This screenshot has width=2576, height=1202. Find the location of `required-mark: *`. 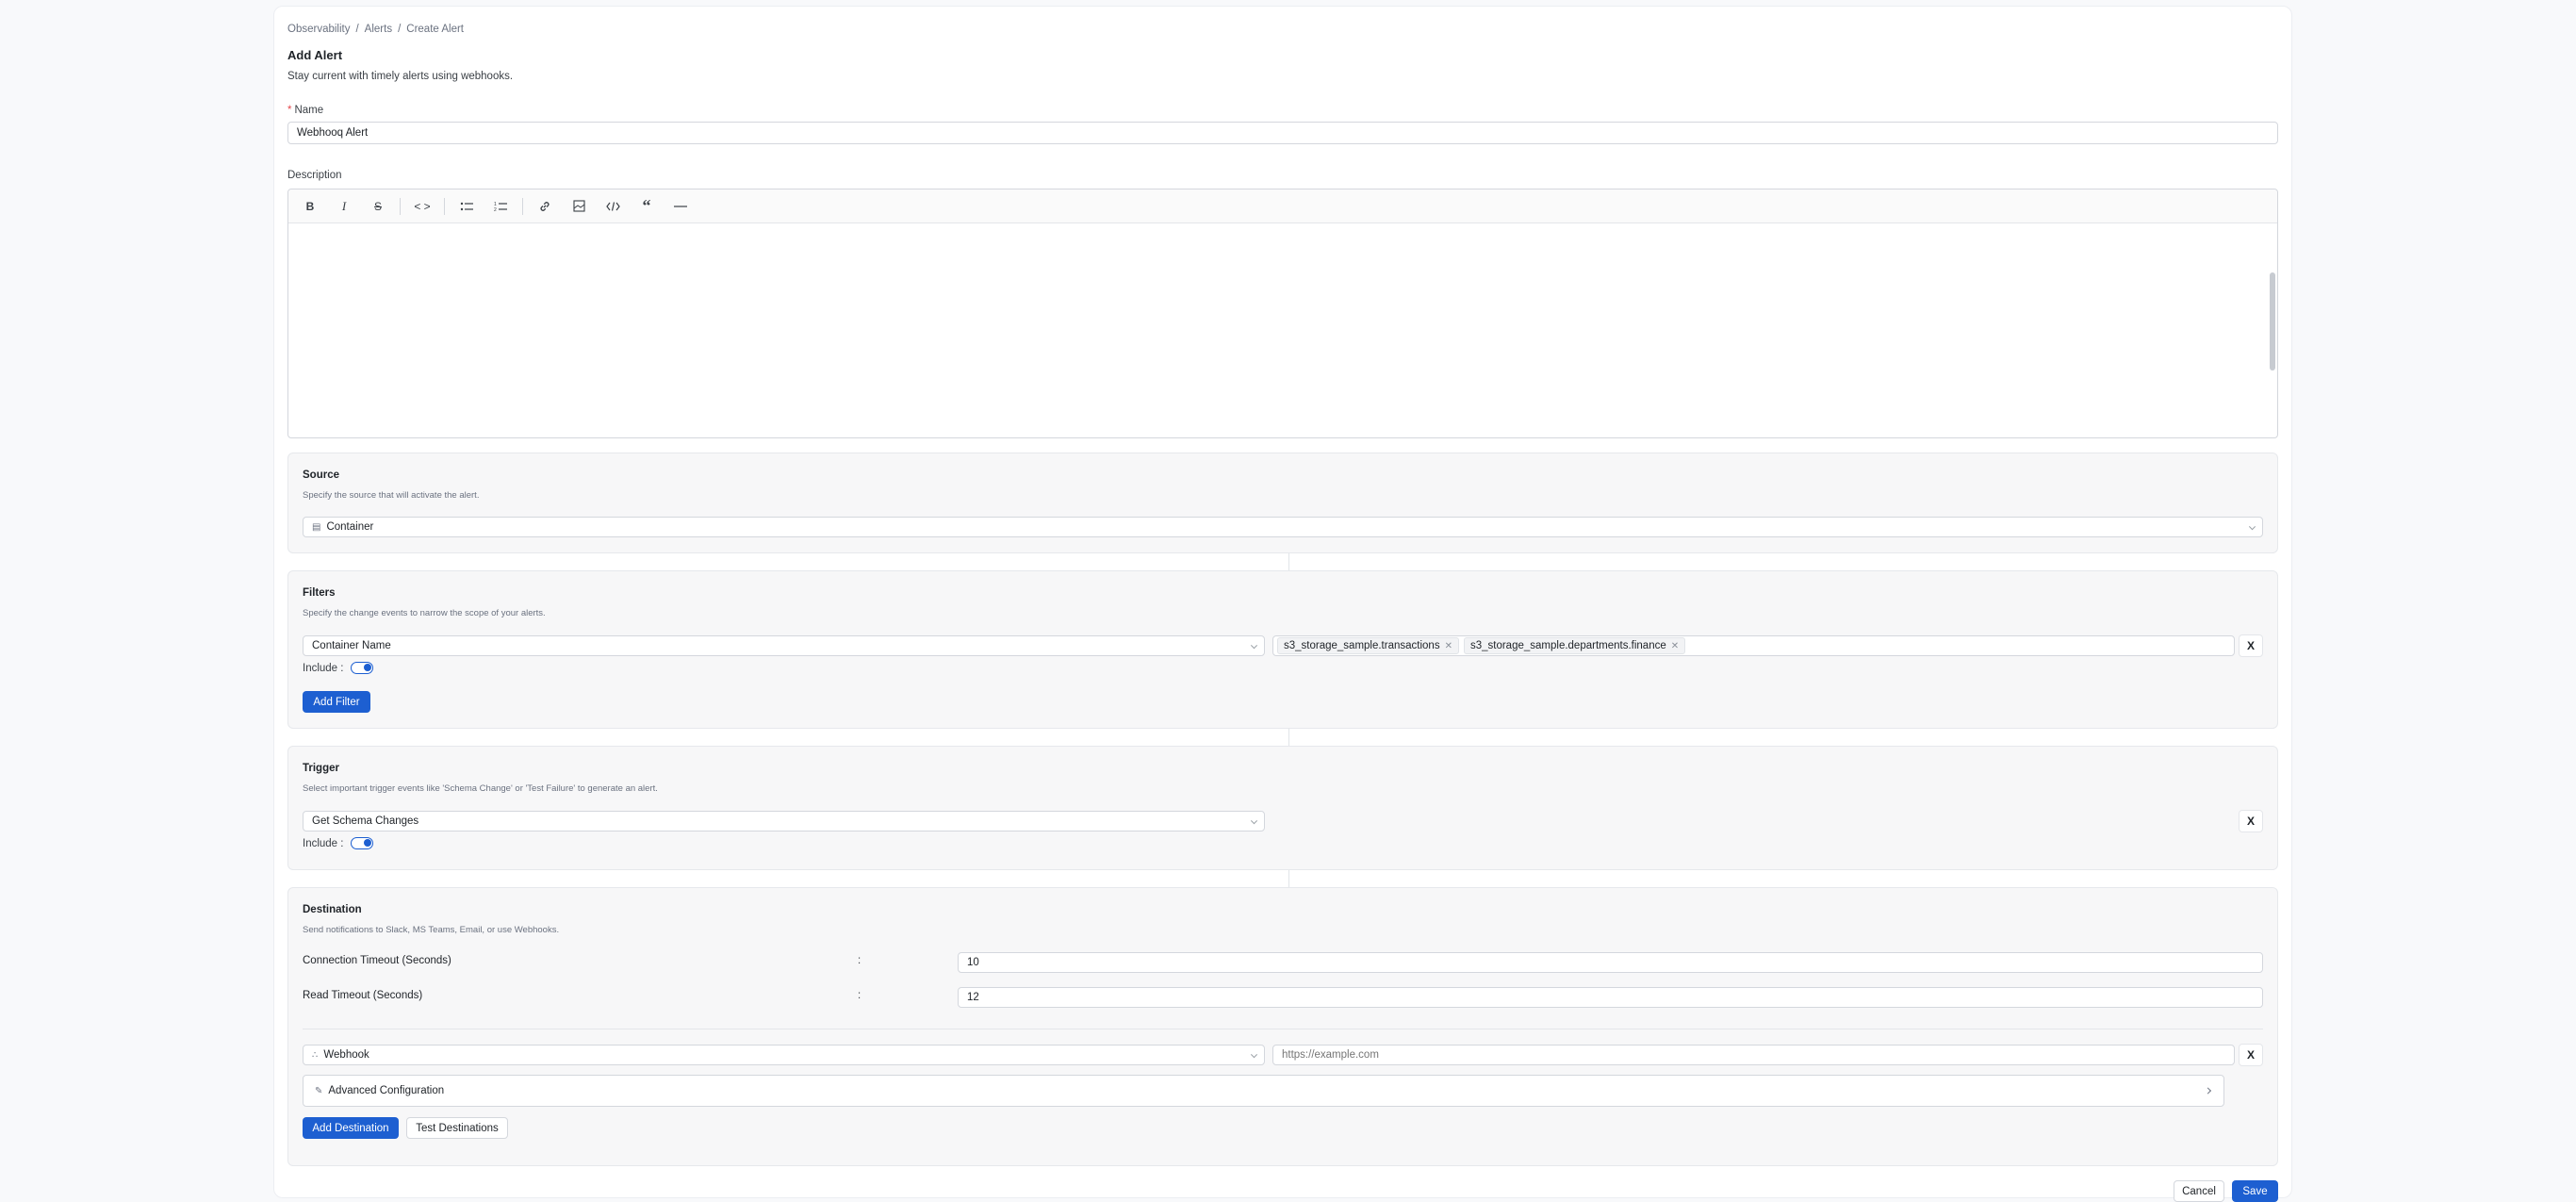

required-mark: * is located at coordinates (289, 110).